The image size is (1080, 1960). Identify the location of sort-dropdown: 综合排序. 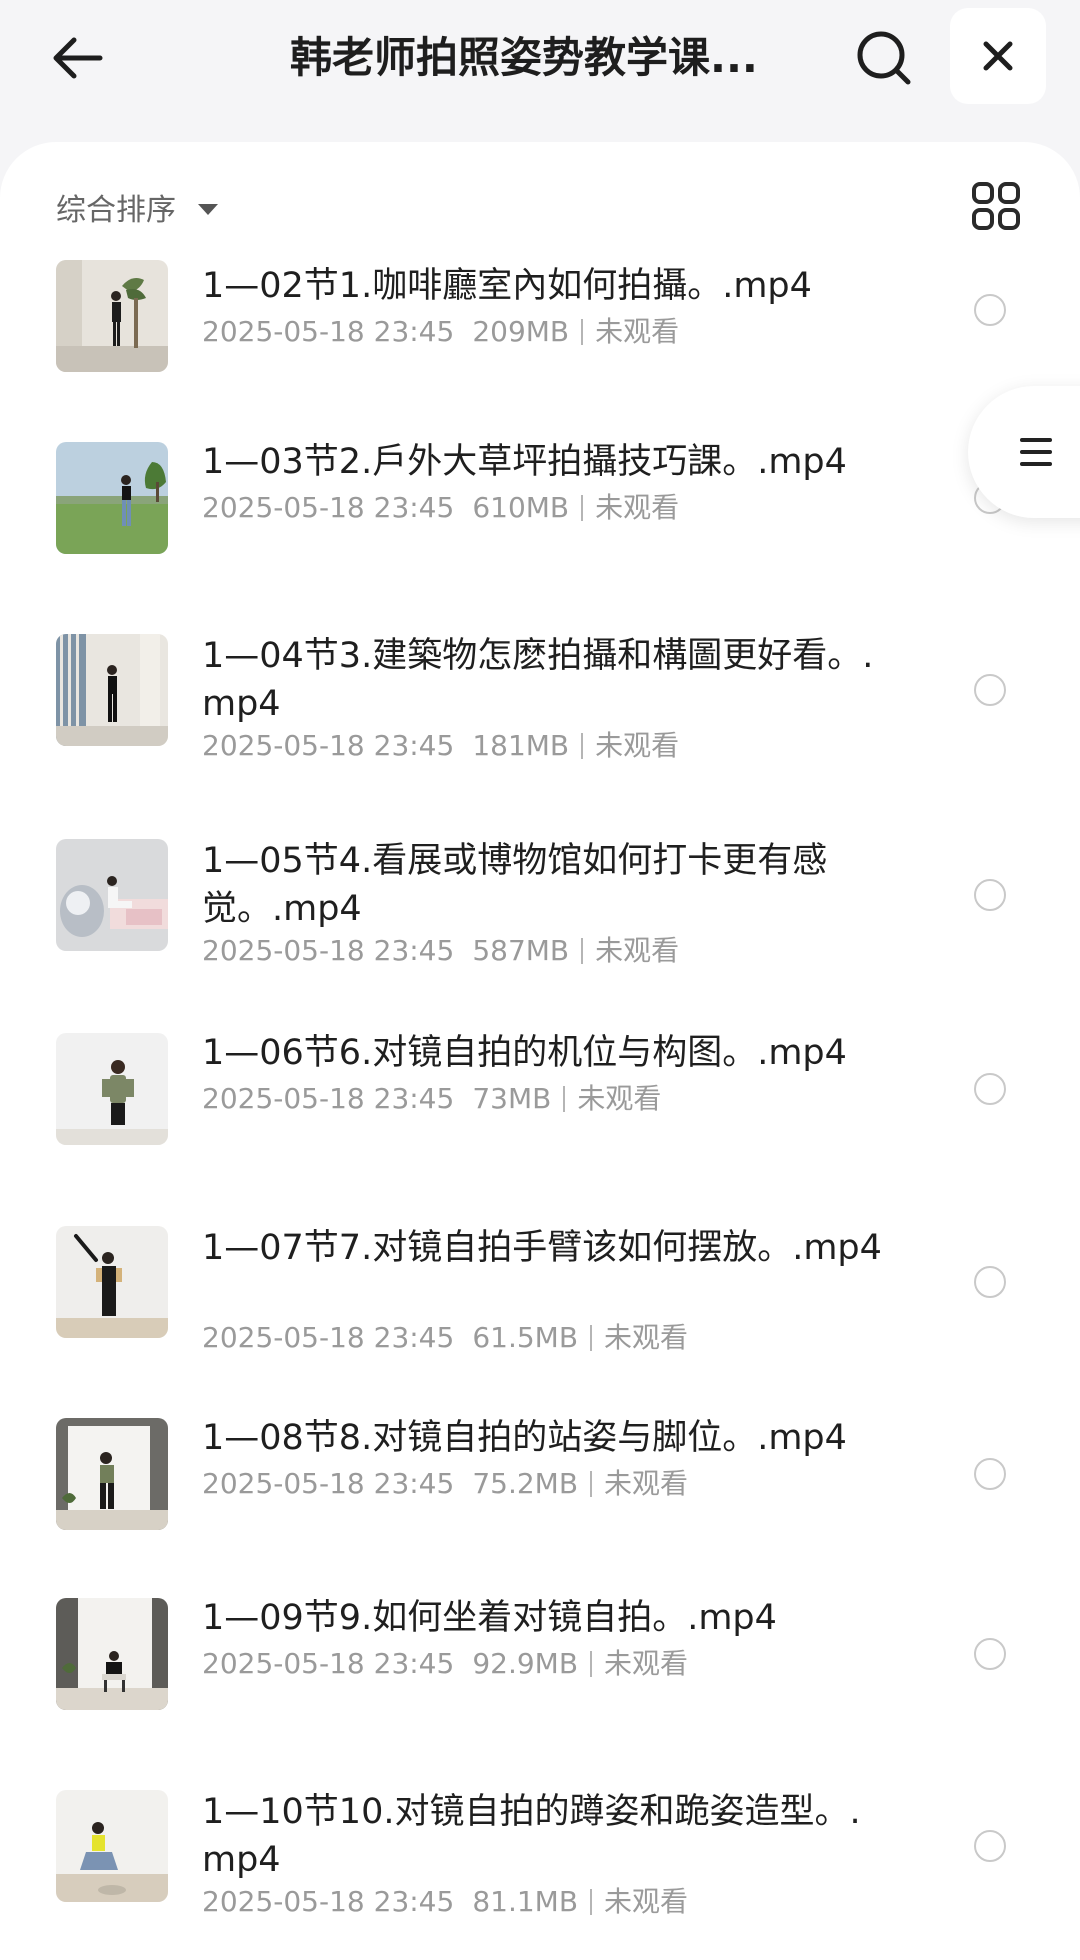
(137, 207).